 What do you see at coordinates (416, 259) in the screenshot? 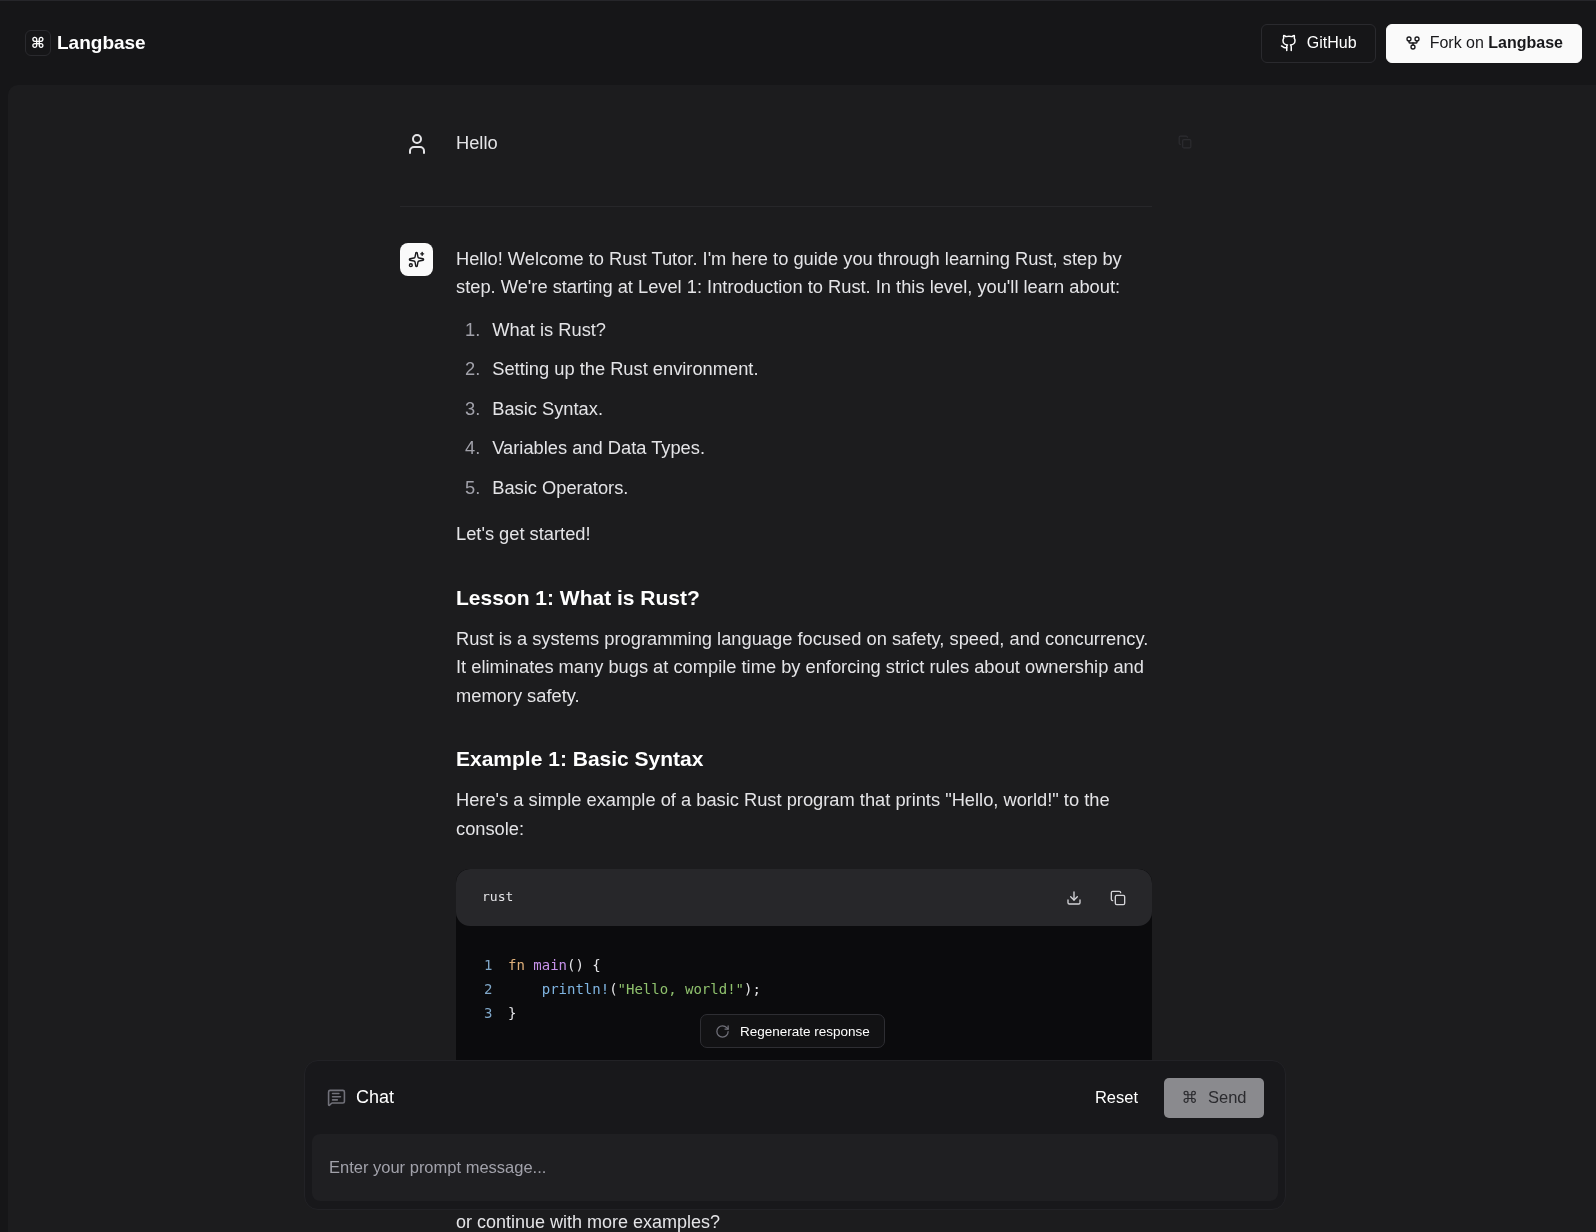
I see `assistant-avatar` at bounding box center [416, 259].